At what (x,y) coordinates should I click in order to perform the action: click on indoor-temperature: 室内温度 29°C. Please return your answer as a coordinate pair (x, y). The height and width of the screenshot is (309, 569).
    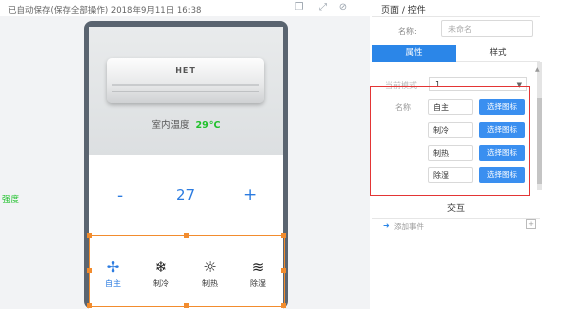
    Looking at the image, I should click on (186, 124).